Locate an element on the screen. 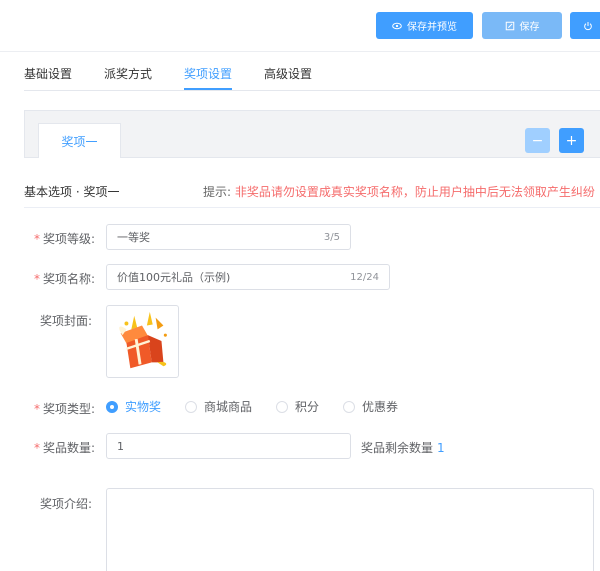  power-button is located at coordinates (585, 25).